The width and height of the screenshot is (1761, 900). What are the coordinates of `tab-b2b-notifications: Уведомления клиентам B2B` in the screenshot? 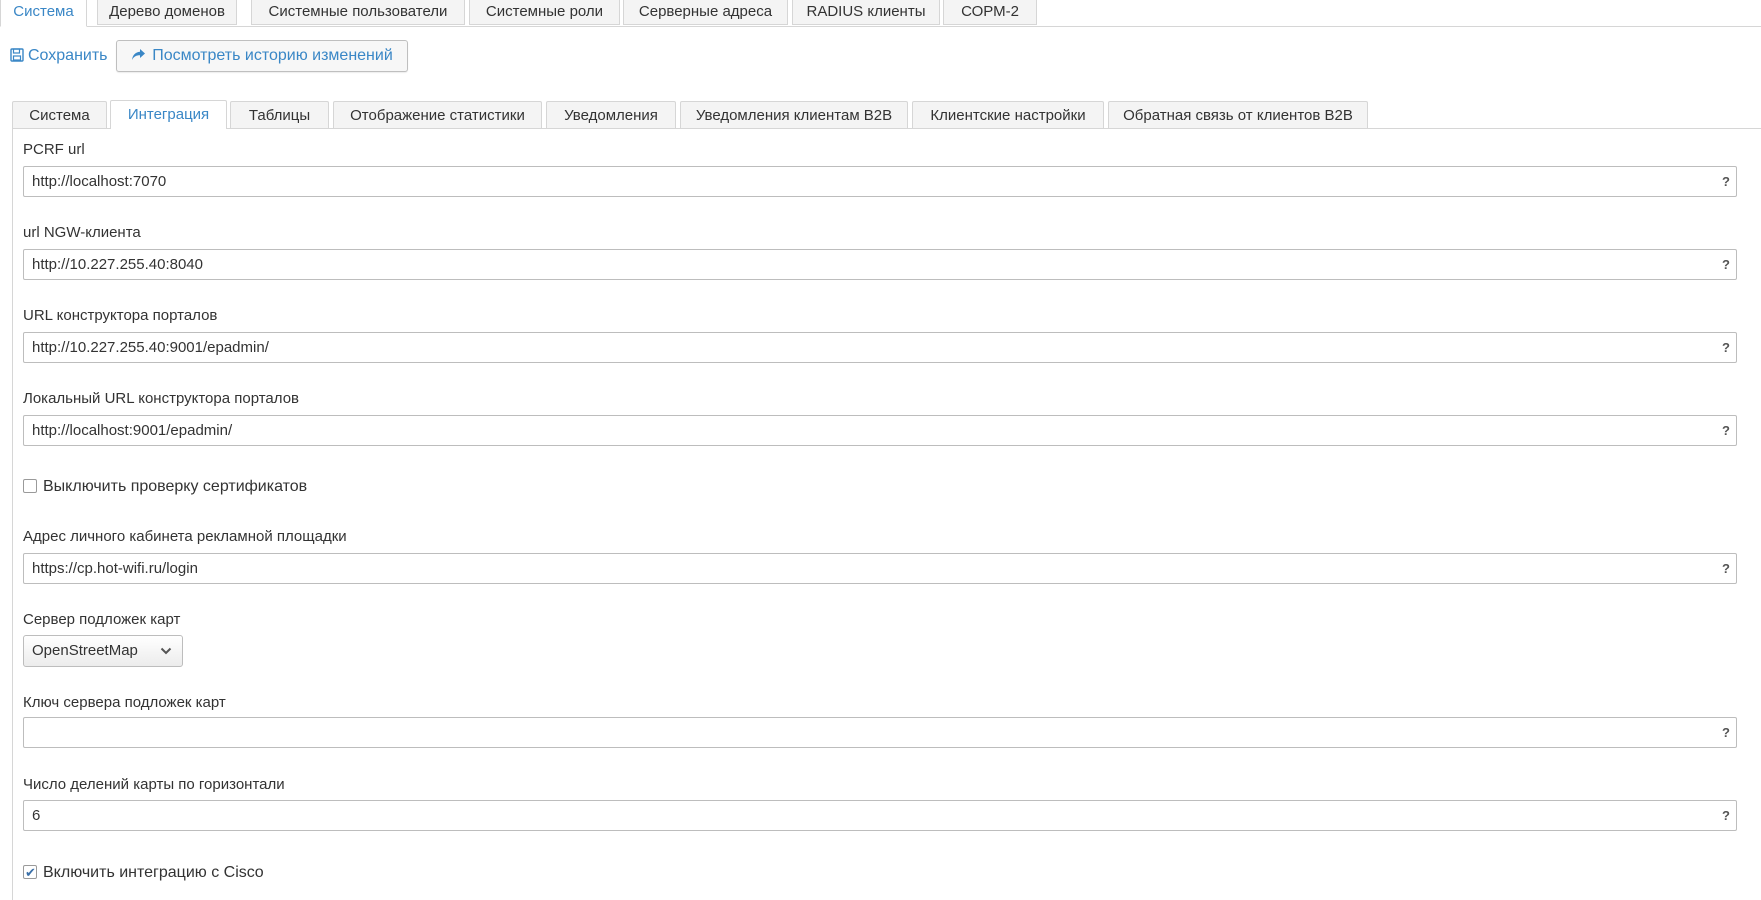 It's located at (794, 114).